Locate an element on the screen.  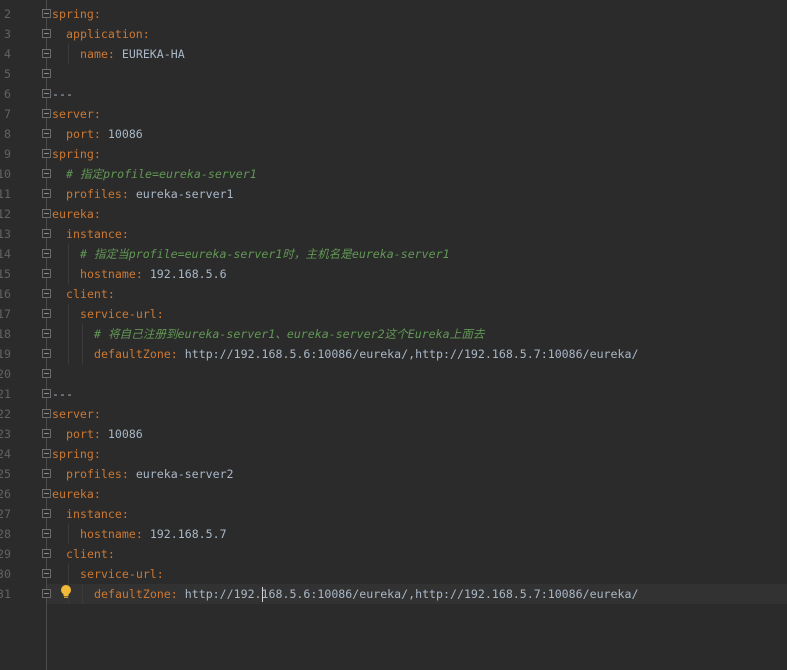
line-number: 25 is located at coordinates (5, 474).